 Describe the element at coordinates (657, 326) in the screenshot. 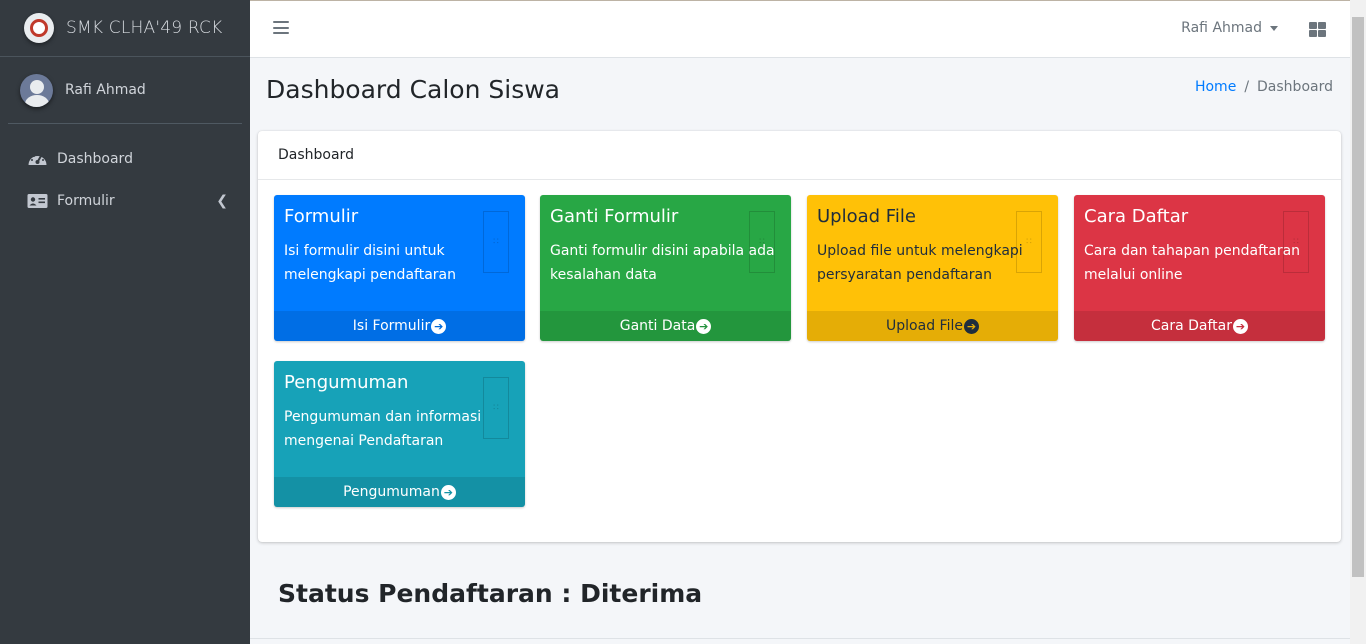

I see `box-link-label: Ganti Data` at that location.